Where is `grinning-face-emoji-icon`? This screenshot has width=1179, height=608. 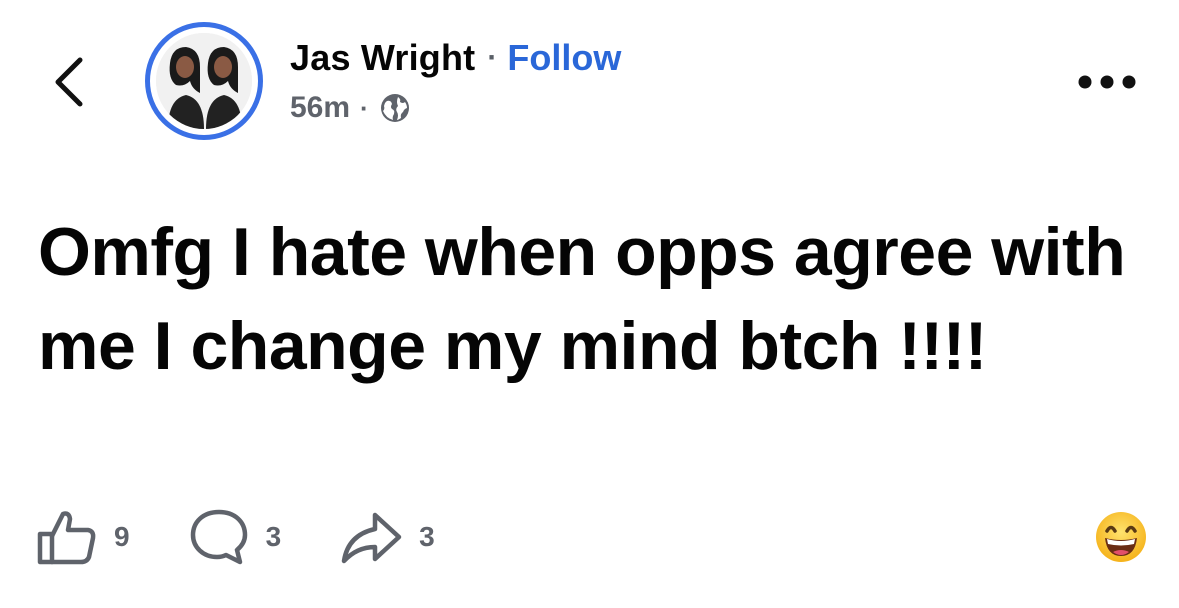 grinning-face-emoji-icon is located at coordinates (1121, 537).